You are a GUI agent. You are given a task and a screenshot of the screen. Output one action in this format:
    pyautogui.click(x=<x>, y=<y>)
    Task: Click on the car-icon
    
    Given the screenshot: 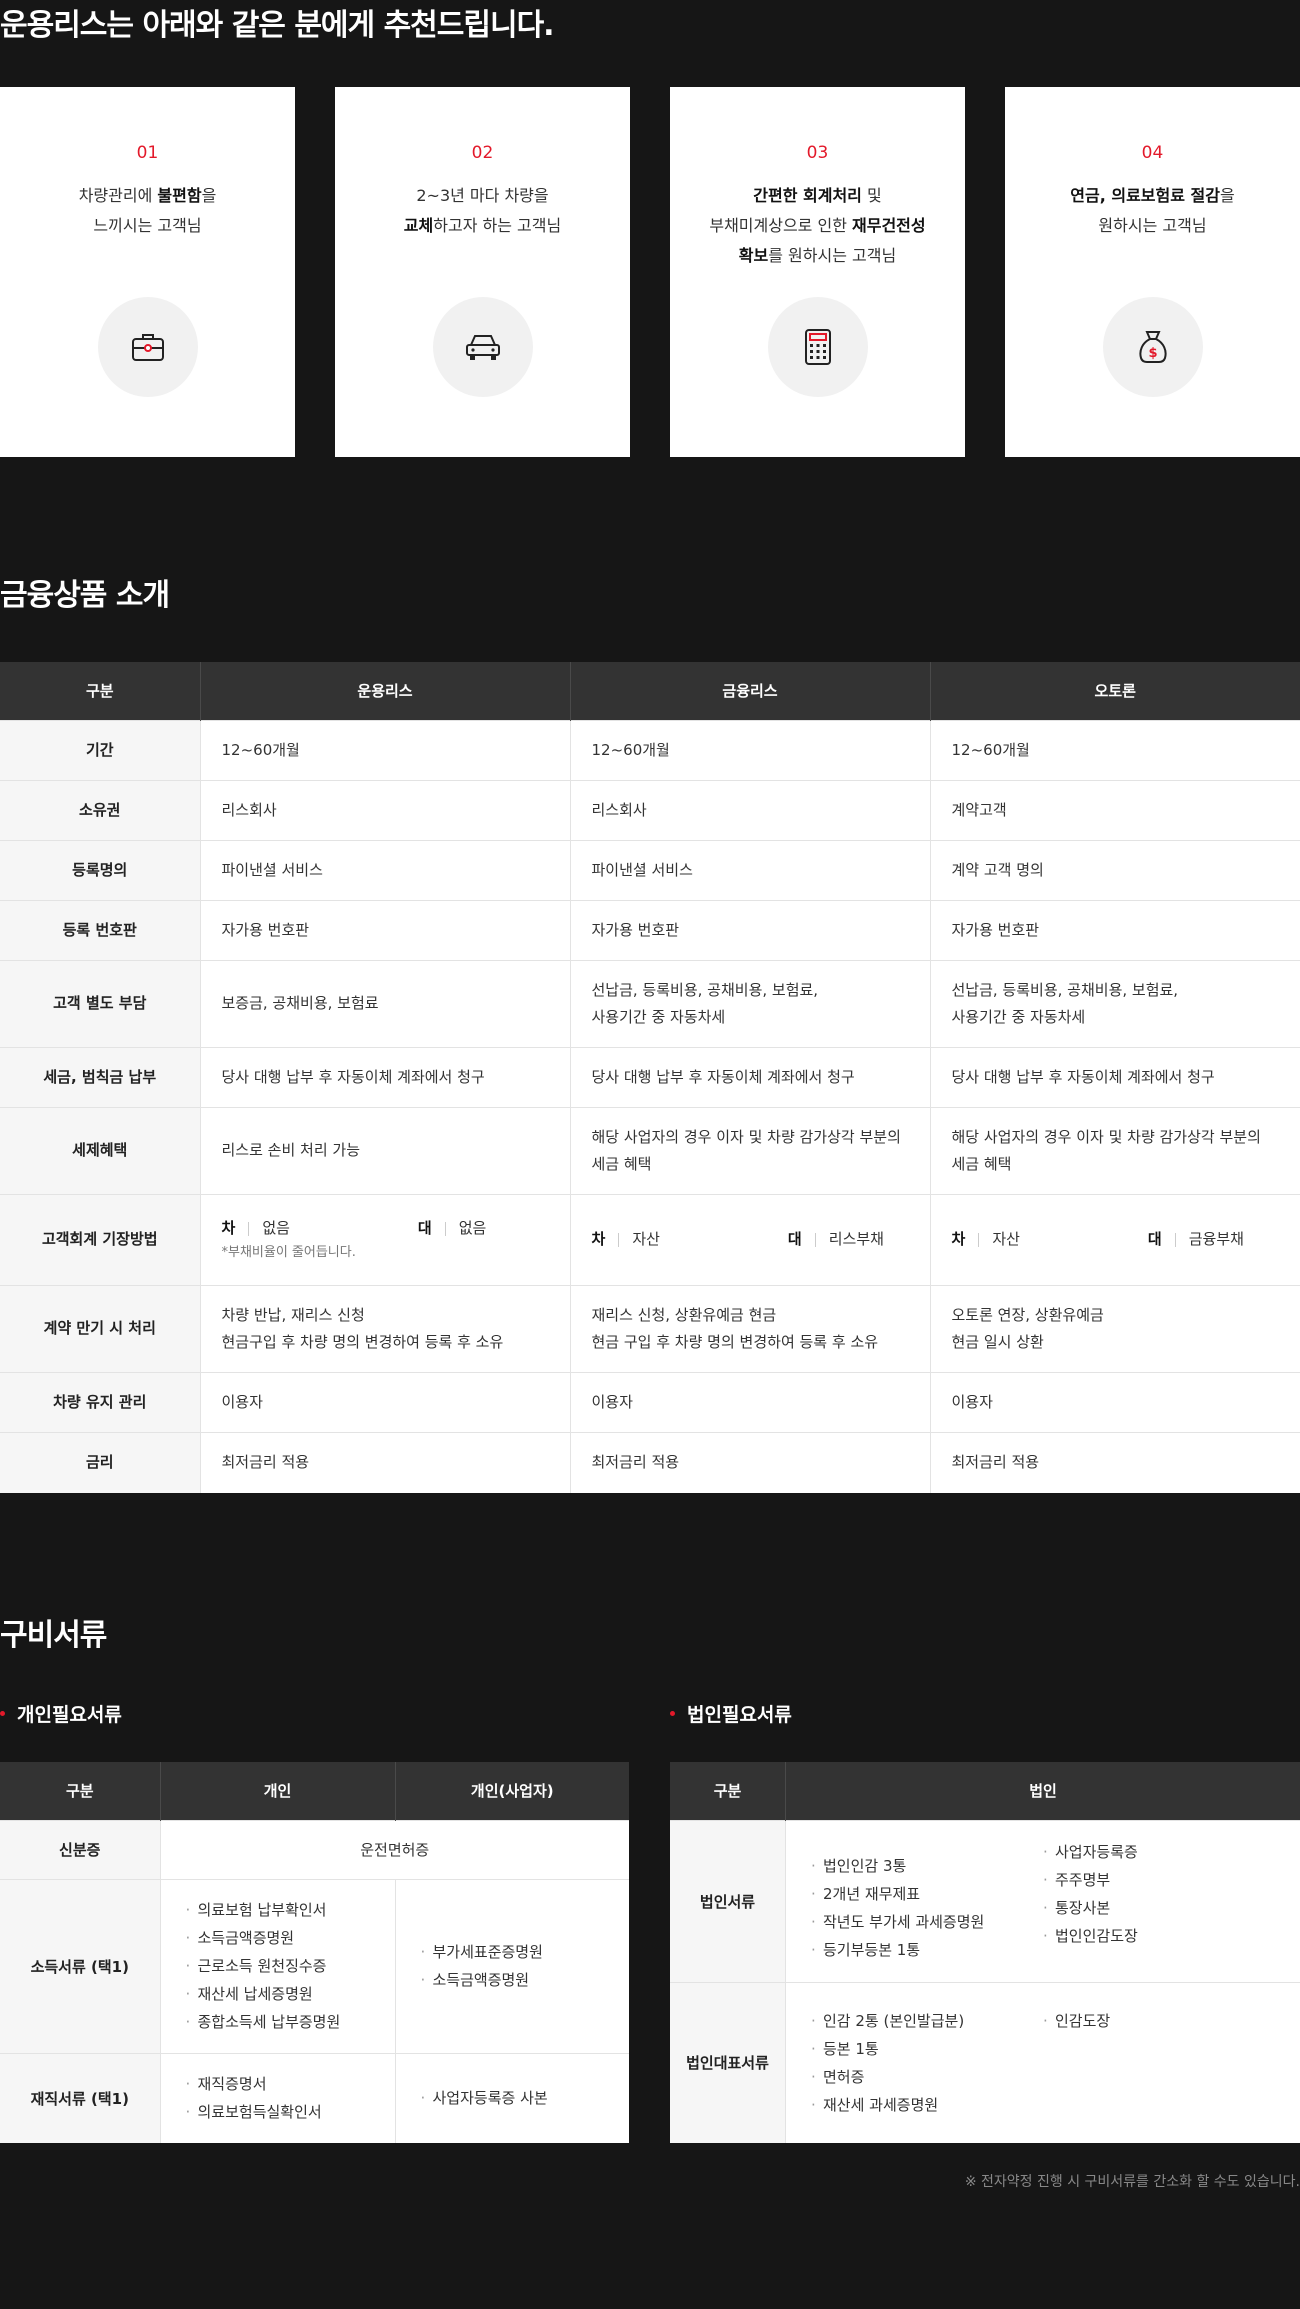 What is the action you would take?
    pyautogui.click(x=483, y=347)
    